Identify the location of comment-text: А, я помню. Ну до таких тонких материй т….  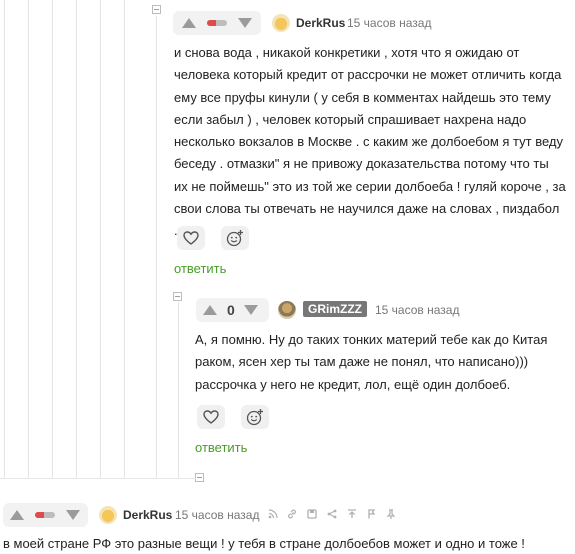
(371, 362).